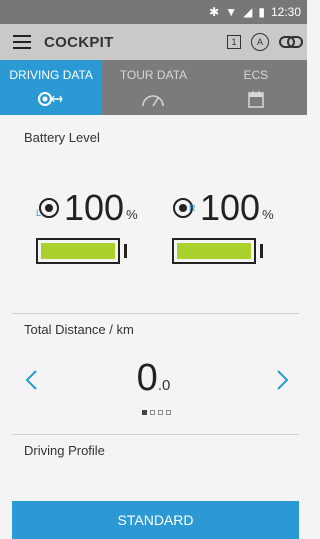  What do you see at coordinates (79, 42) in the screenshot?
I see `page-title: COCKPIT` at bounding box center [79, 42].